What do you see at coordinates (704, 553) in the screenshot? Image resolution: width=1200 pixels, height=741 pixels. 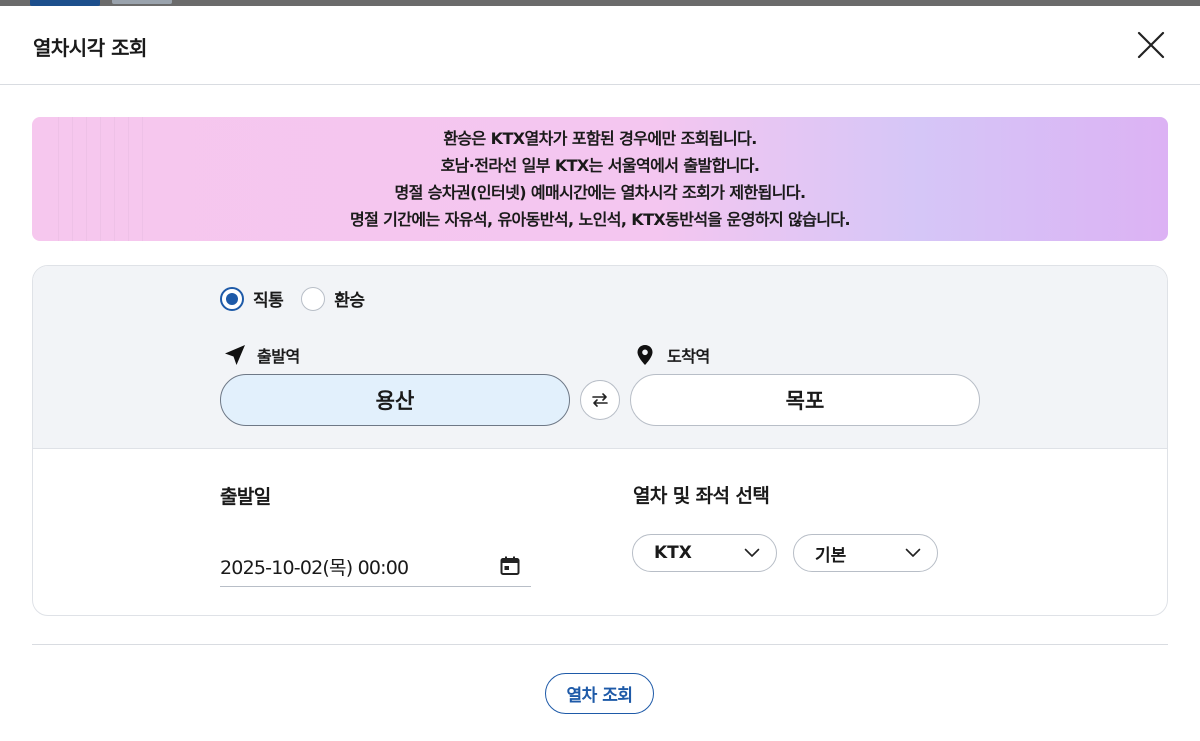 I see `train-type-select: KTX` at bounding box center [704, 553].